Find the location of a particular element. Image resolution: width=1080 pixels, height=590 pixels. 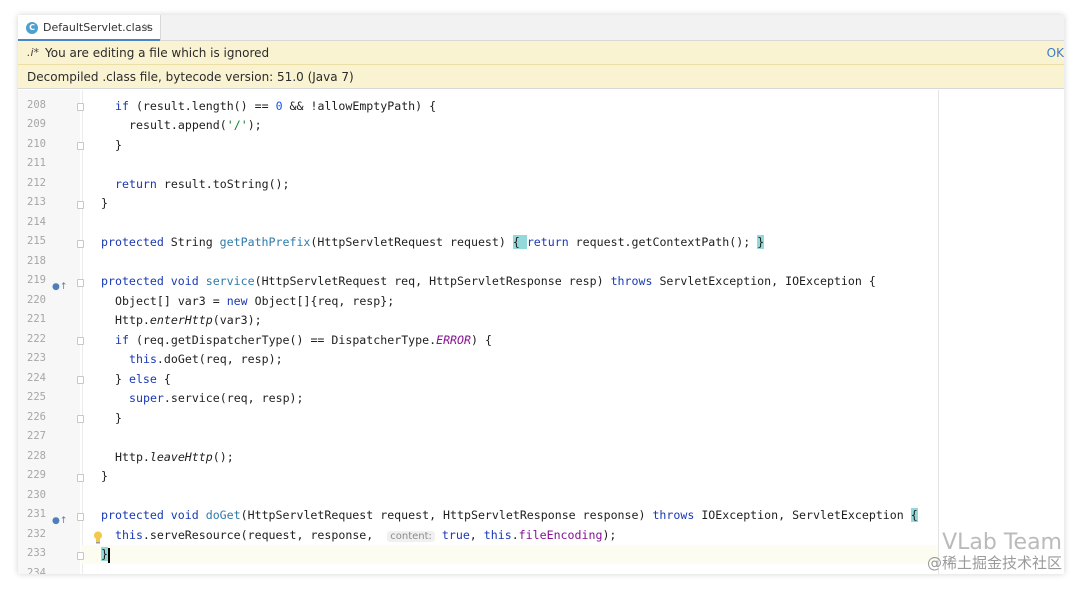

code-line-229: } is located at coordinates (104, 476).